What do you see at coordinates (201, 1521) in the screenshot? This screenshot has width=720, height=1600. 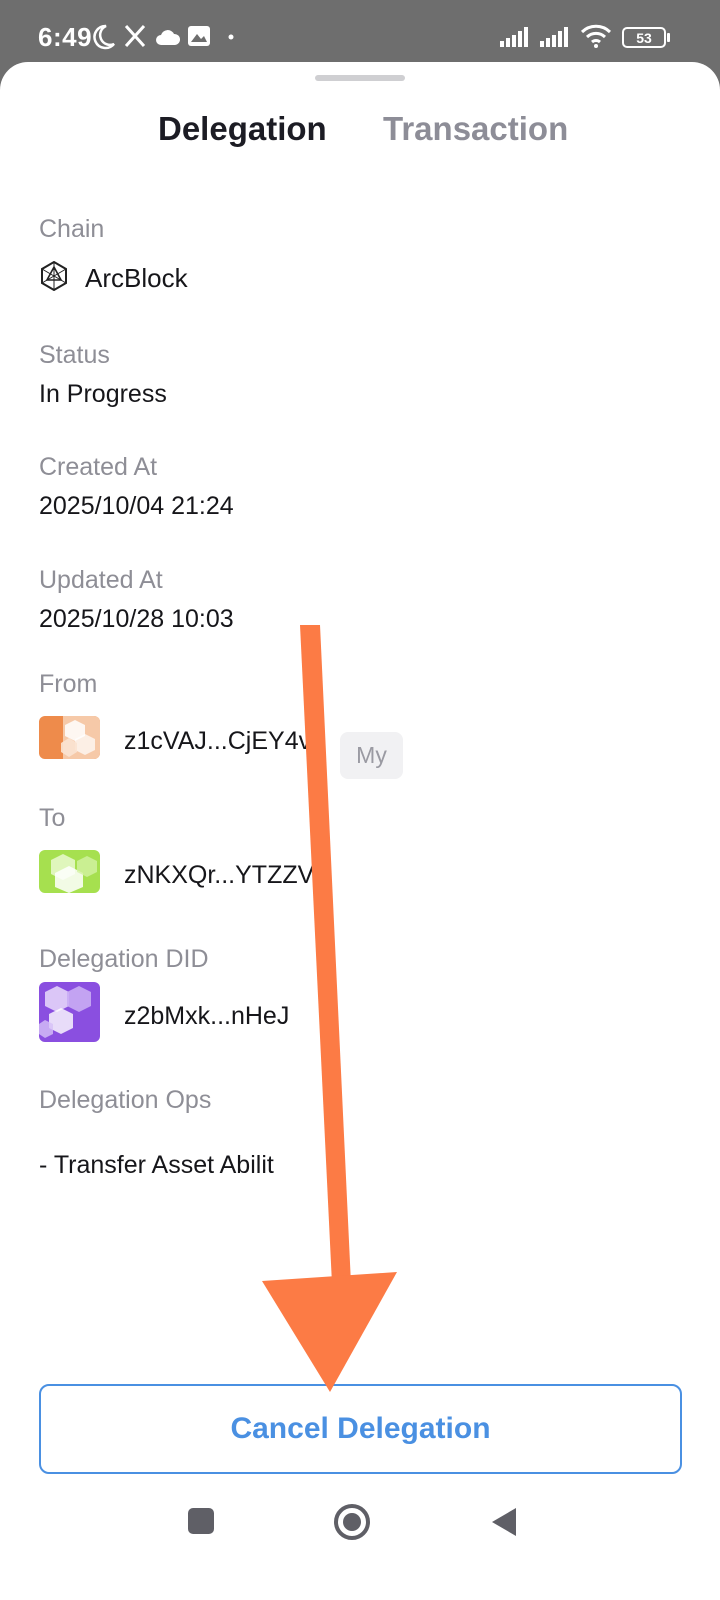 I see `square-recents-icon` at bounding box center [201, 1521].